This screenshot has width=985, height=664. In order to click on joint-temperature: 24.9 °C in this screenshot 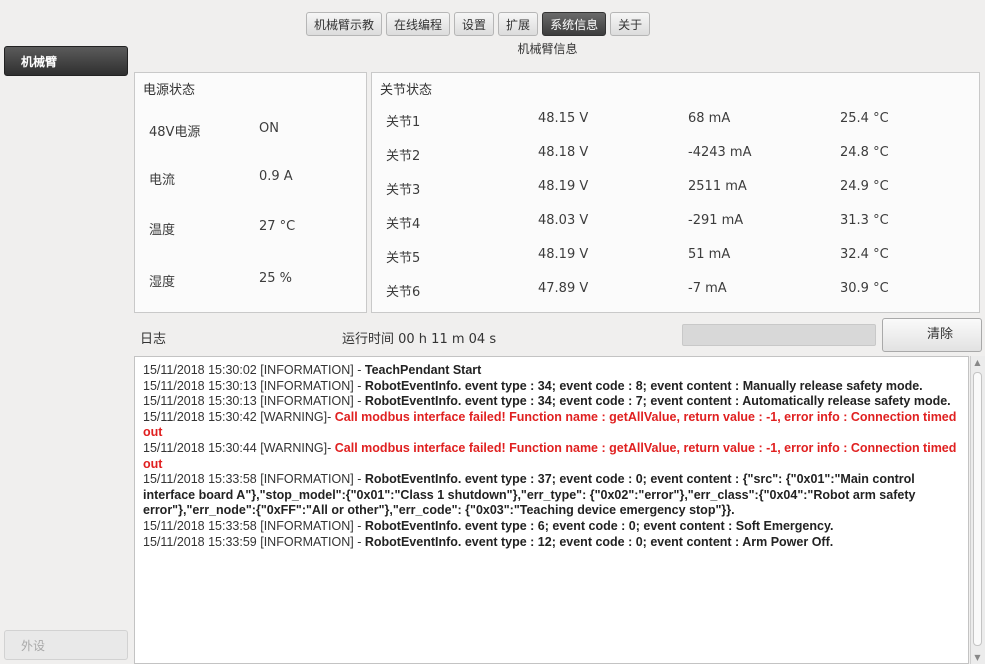, I will do `click(864, 186)`.